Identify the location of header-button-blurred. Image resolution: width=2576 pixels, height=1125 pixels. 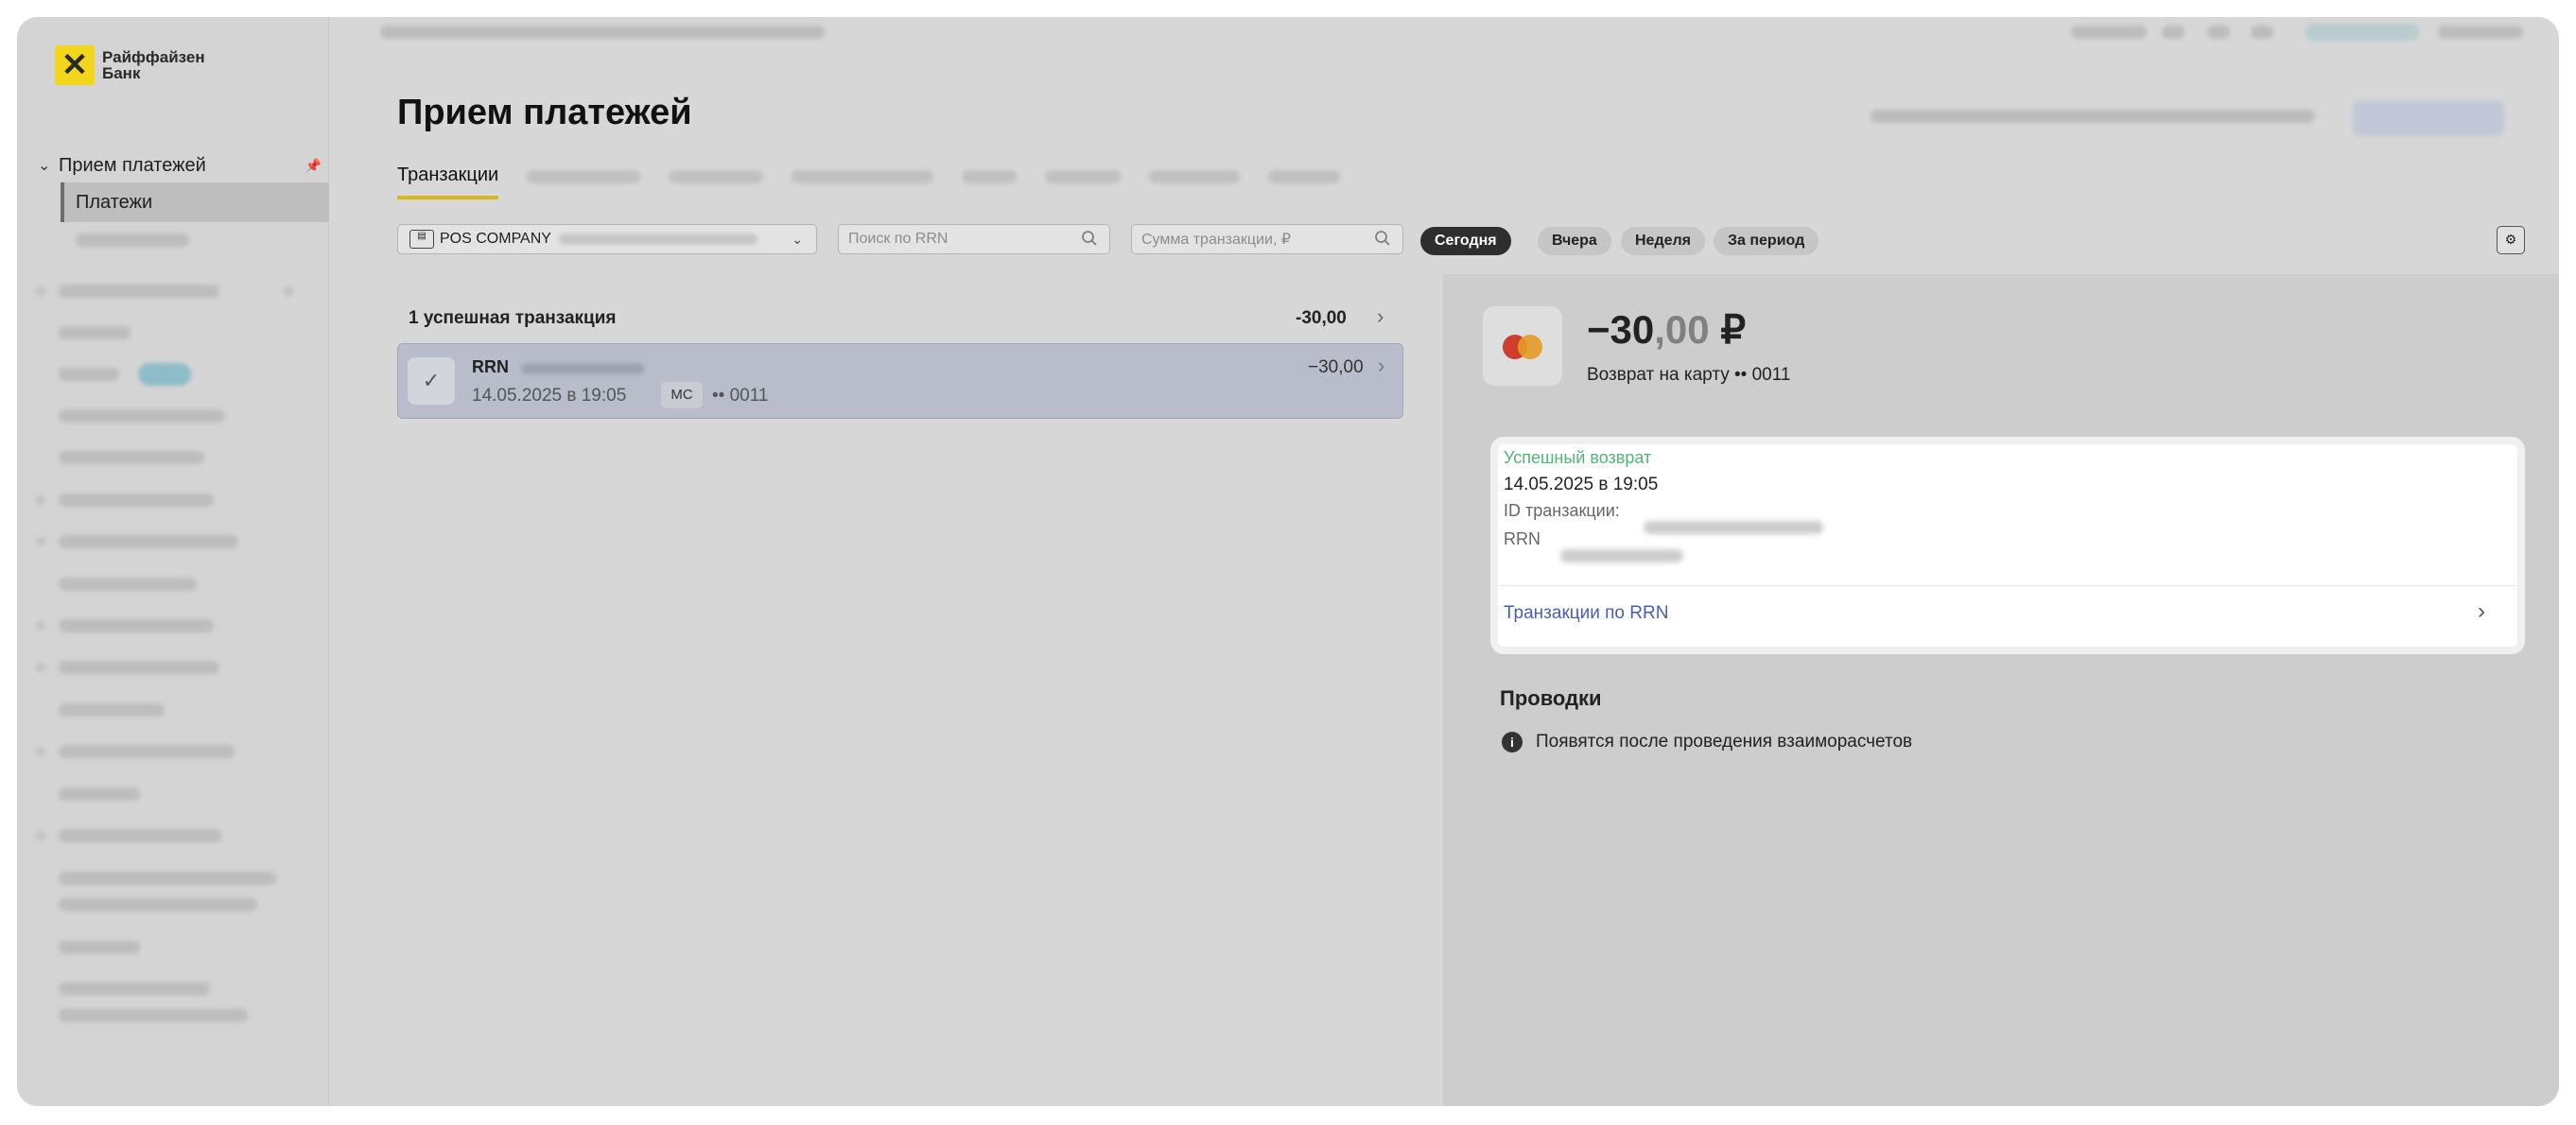
(2362, 32).